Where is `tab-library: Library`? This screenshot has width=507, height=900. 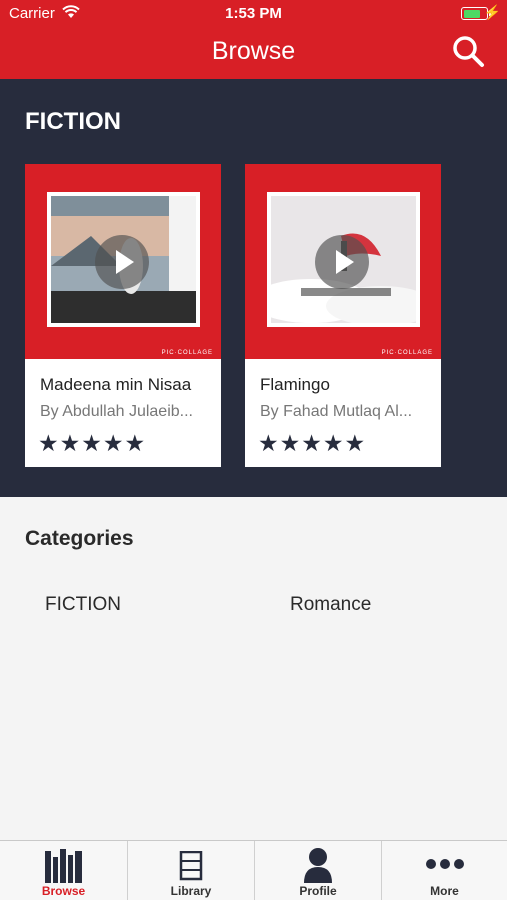 tab-library: Library is located at coordinates (190, 870).